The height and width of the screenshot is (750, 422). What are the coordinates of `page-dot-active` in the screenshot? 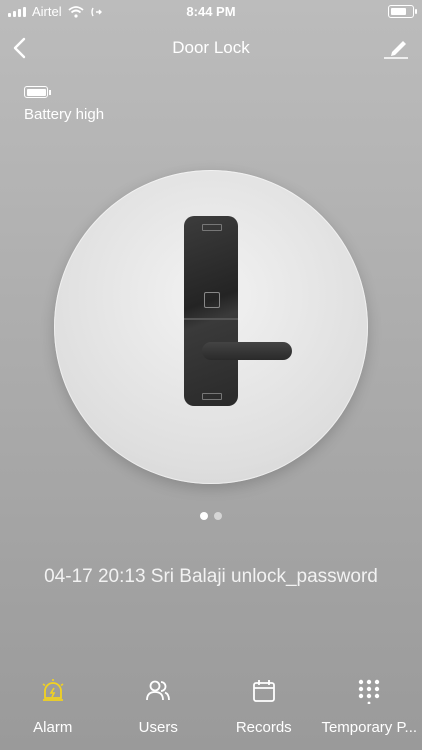 It's located at (204, 516).